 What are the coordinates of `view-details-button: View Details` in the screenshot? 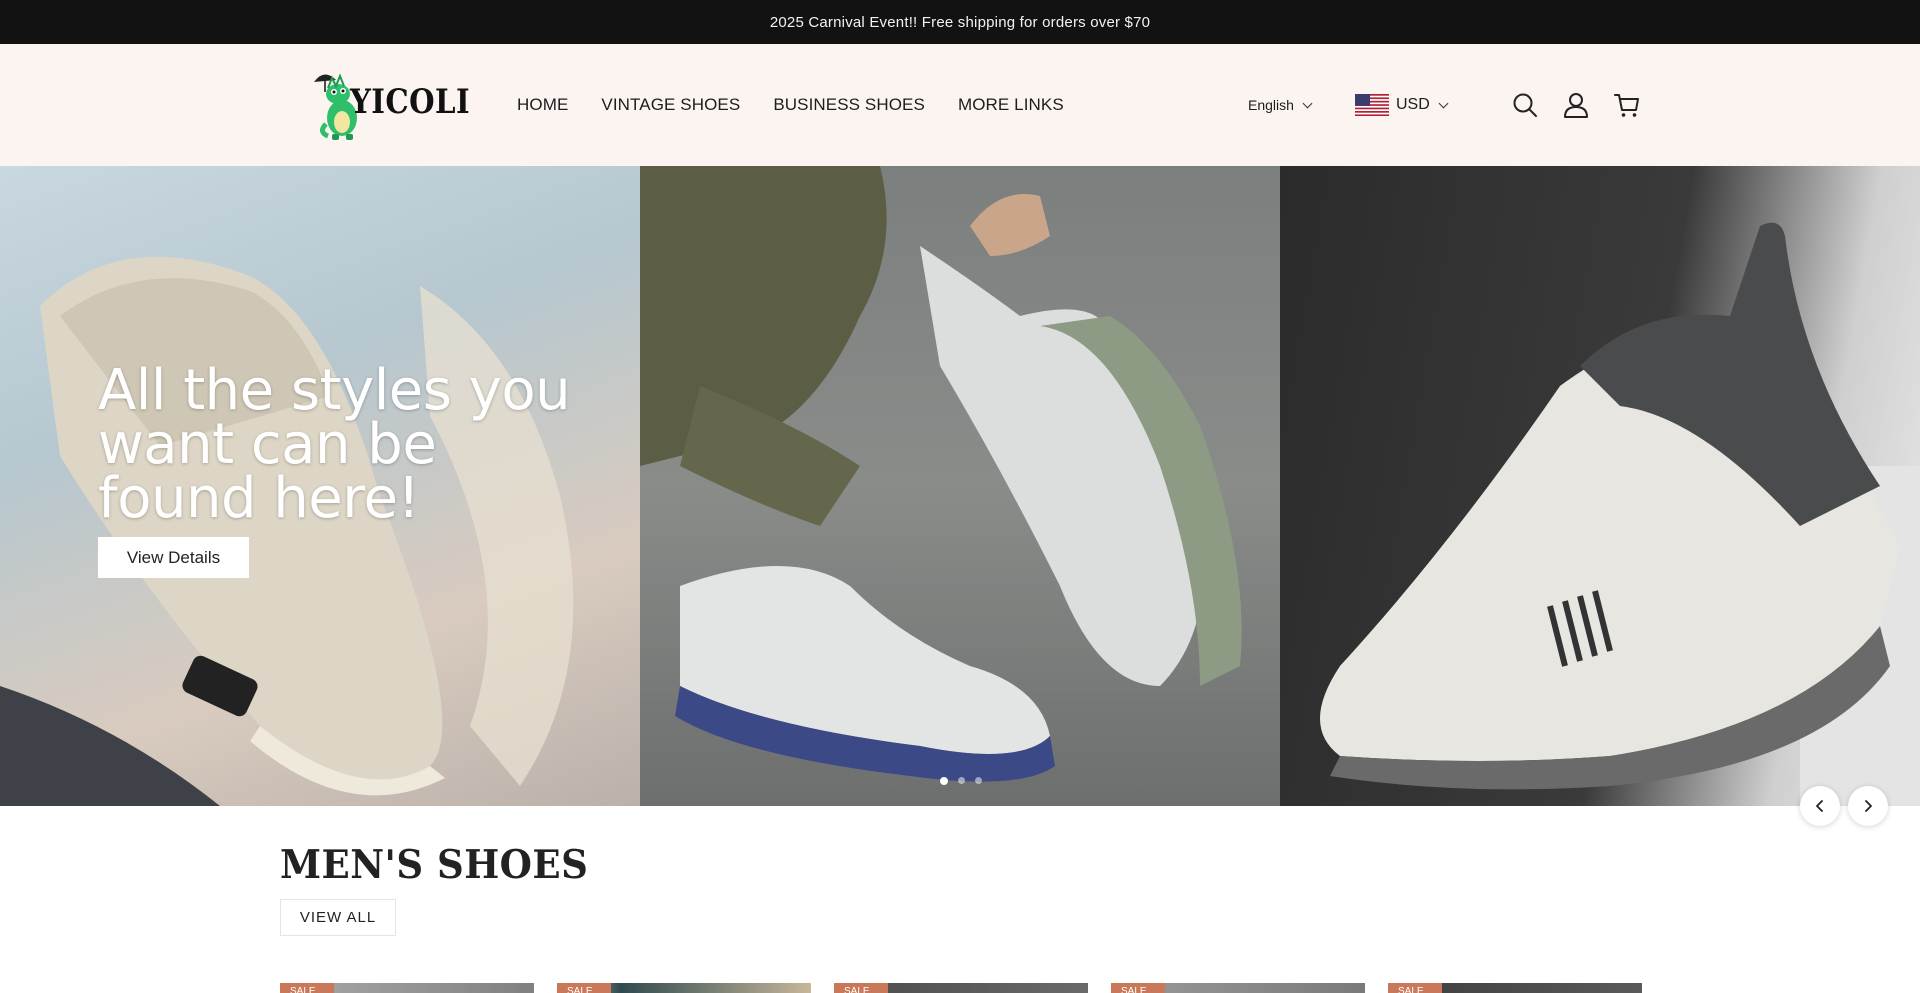 It's located at (173, 557).